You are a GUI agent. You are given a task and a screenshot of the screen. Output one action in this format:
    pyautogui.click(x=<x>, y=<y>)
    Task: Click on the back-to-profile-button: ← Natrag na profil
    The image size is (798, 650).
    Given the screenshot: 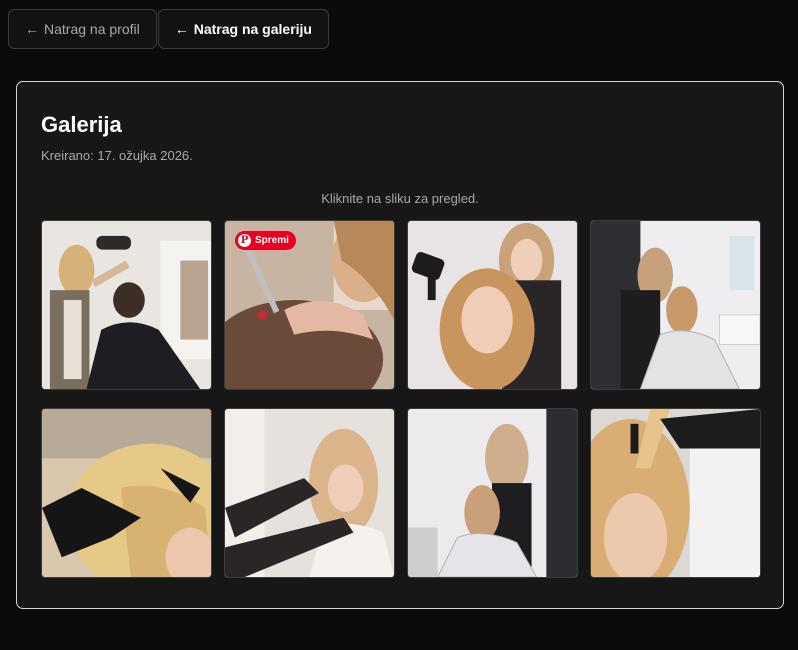 What is the action you would take?
    pyautogui.click(x=82, y=29)
    